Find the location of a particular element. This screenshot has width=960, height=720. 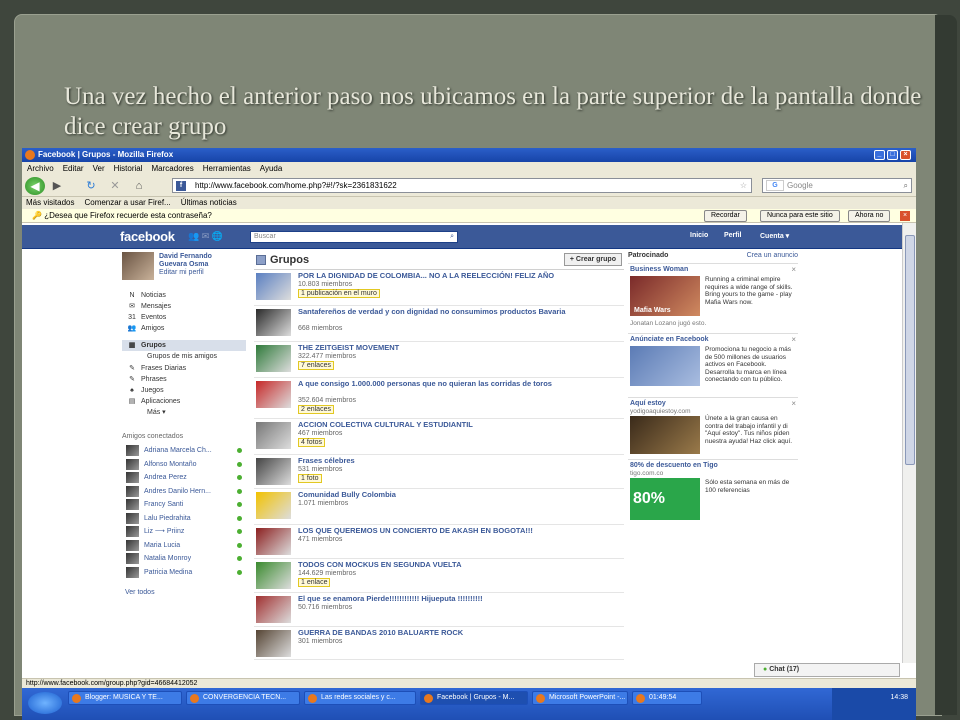

group-activity-badge: 1 enlace is located at coordinates (314, 582).